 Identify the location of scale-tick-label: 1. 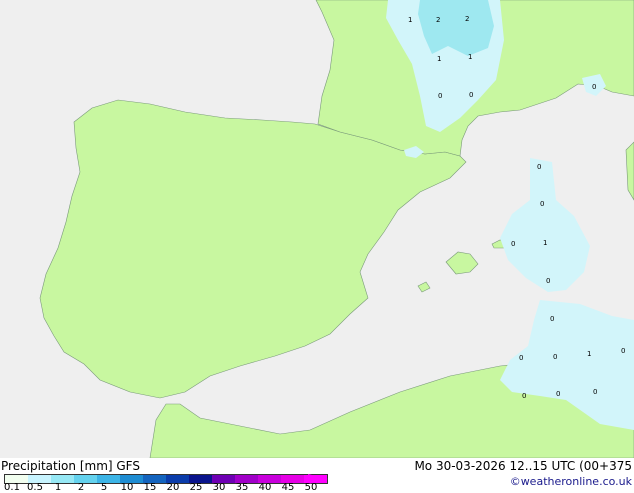
(58, 487).